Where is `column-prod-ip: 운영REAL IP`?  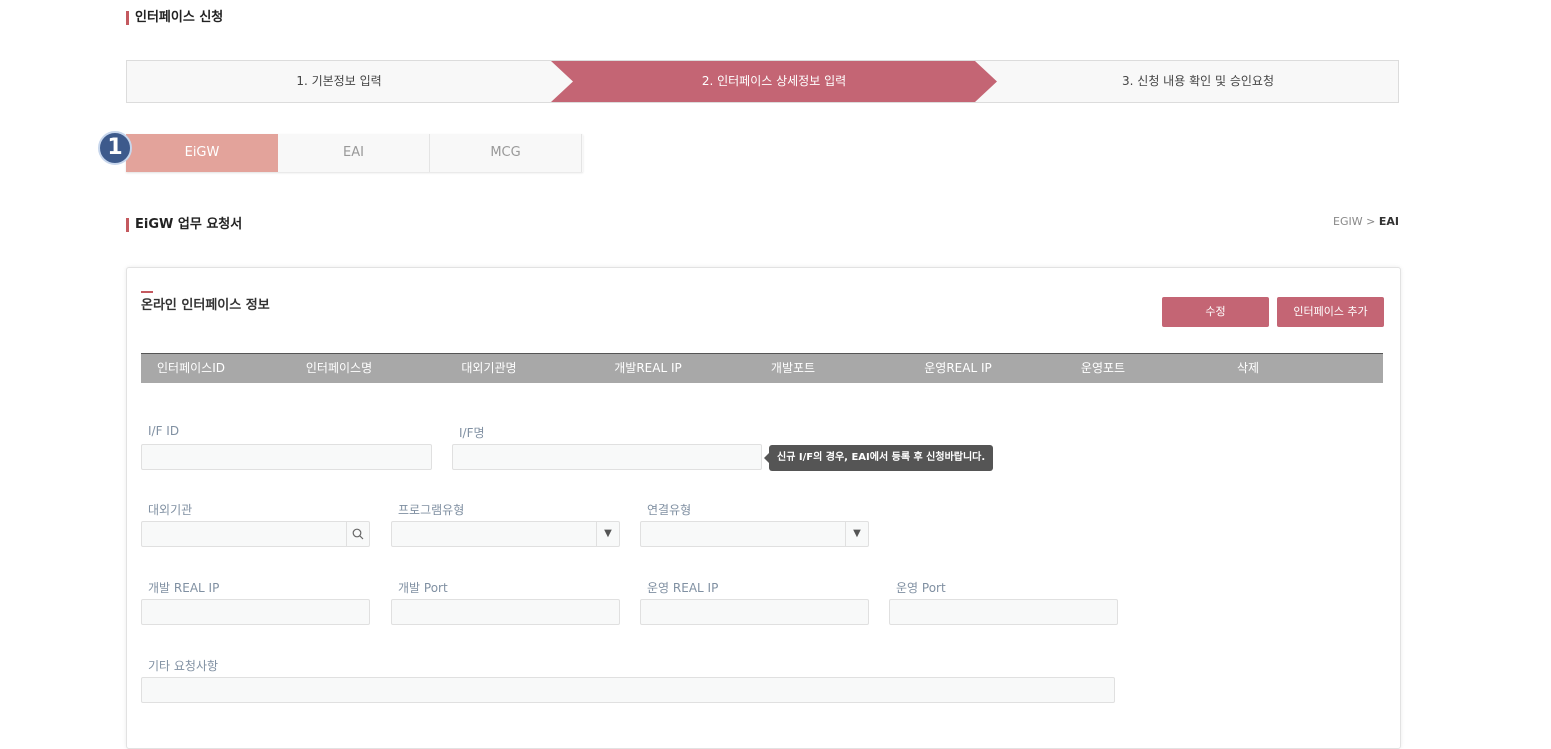
column-prod-ip: 운영REAL IP is located at coordinates (958, 368).